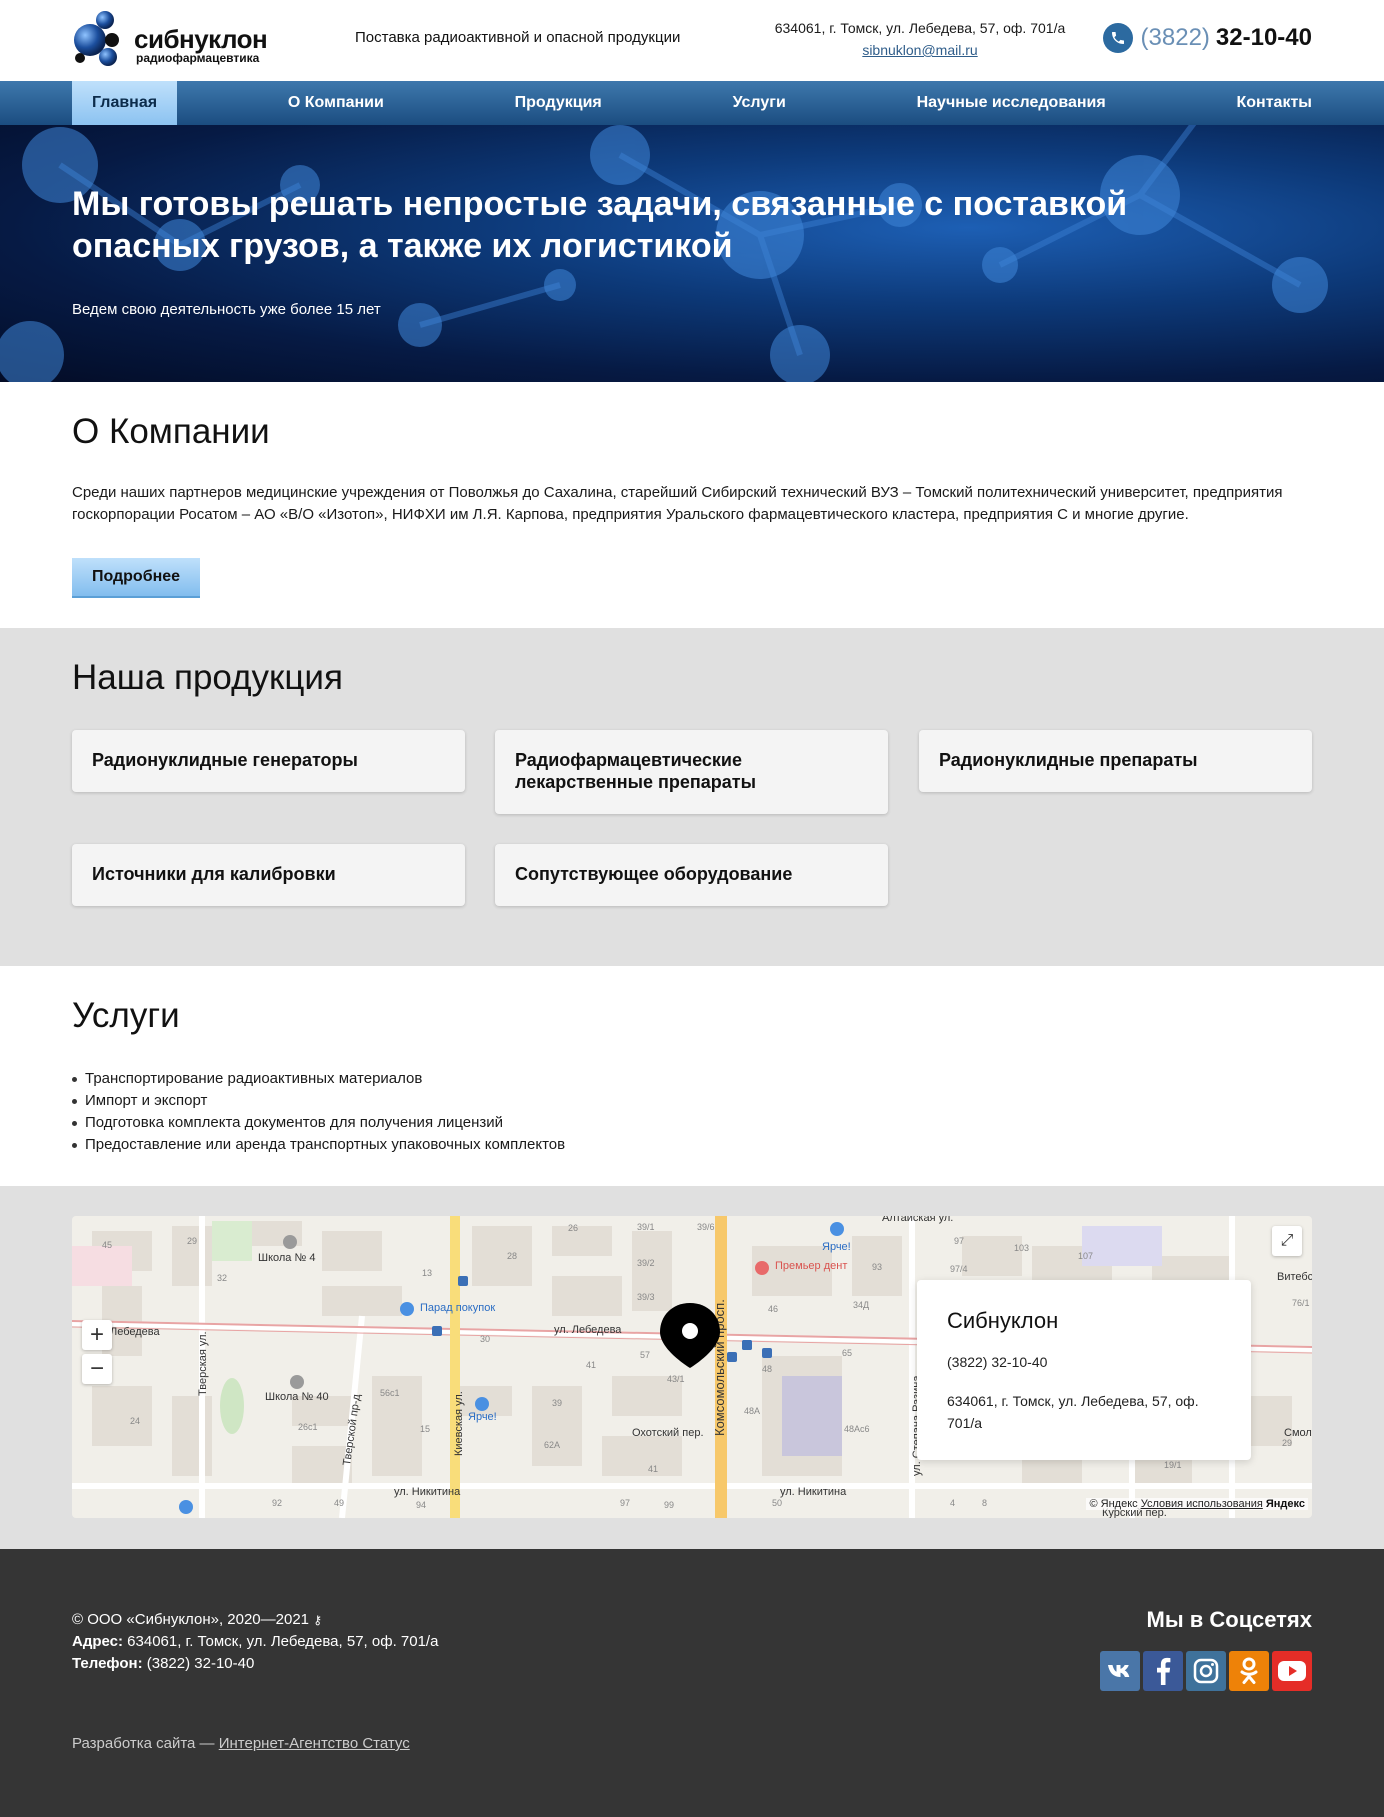 The image size is (1384, 1817). What do you see at coordinates (1263, 37) in the screenshot?
I see `phone-number: 32-10-40` at bounding box center [1263, 37].